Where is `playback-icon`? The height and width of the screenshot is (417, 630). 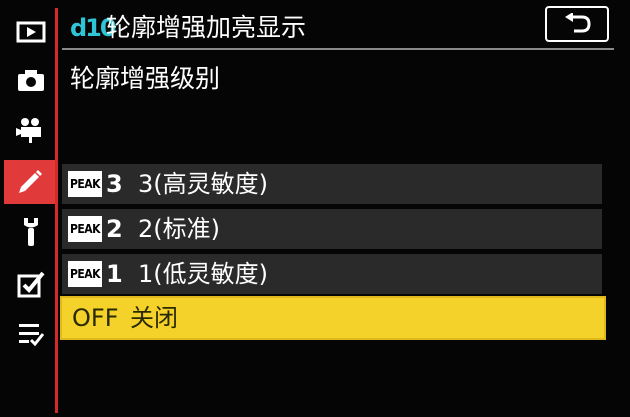 playback-icon is located at coordinates (31, 32).